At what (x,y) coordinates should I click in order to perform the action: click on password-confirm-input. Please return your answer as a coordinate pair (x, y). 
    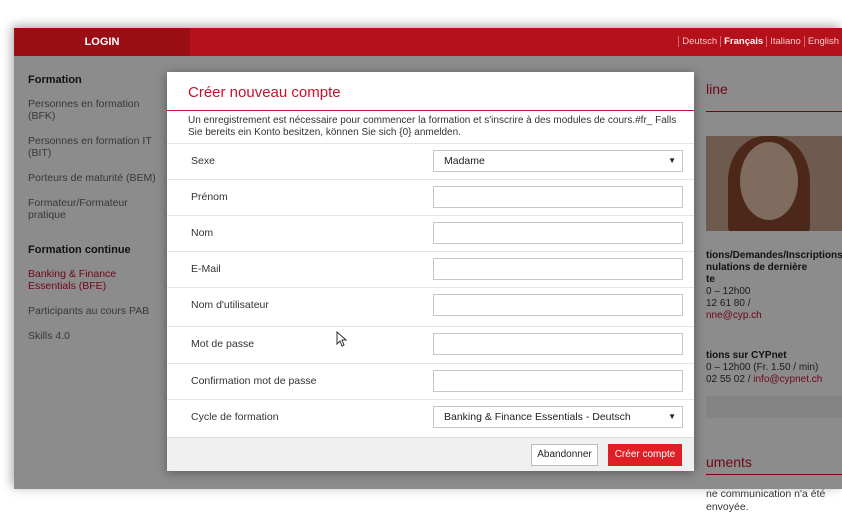
    Looking at the image, I should click on (558, 381).